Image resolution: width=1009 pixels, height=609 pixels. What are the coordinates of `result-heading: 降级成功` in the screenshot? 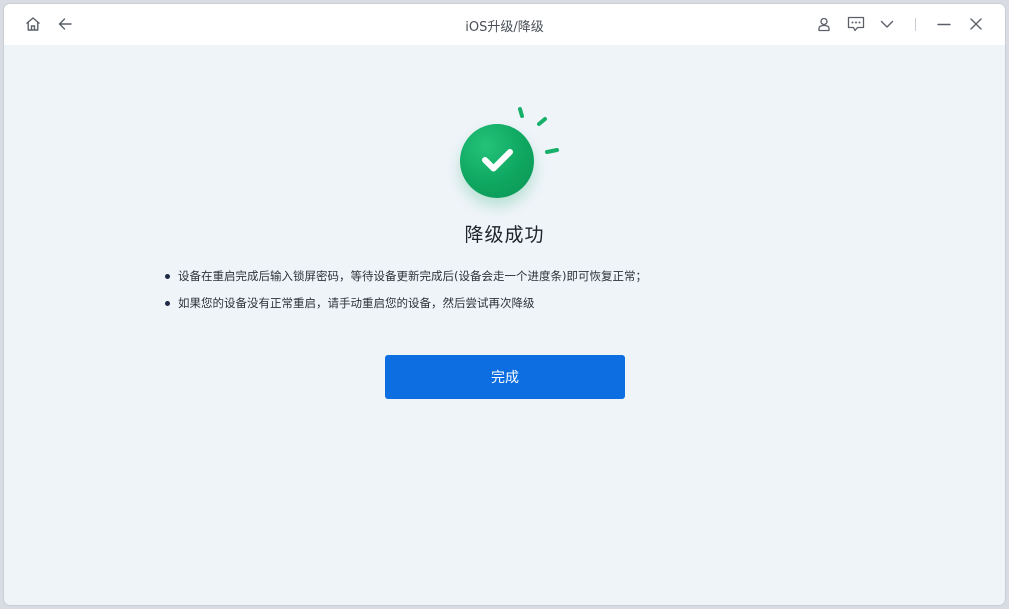 It's located at (504, 235).